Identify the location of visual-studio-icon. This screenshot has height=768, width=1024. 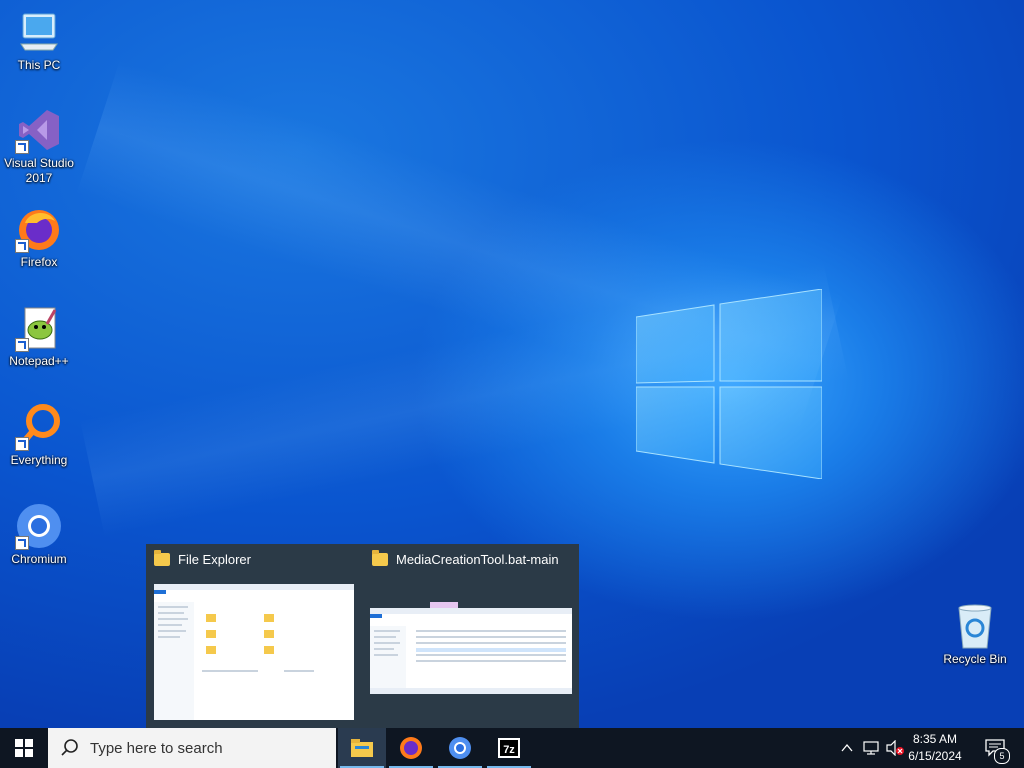
(39, 130).